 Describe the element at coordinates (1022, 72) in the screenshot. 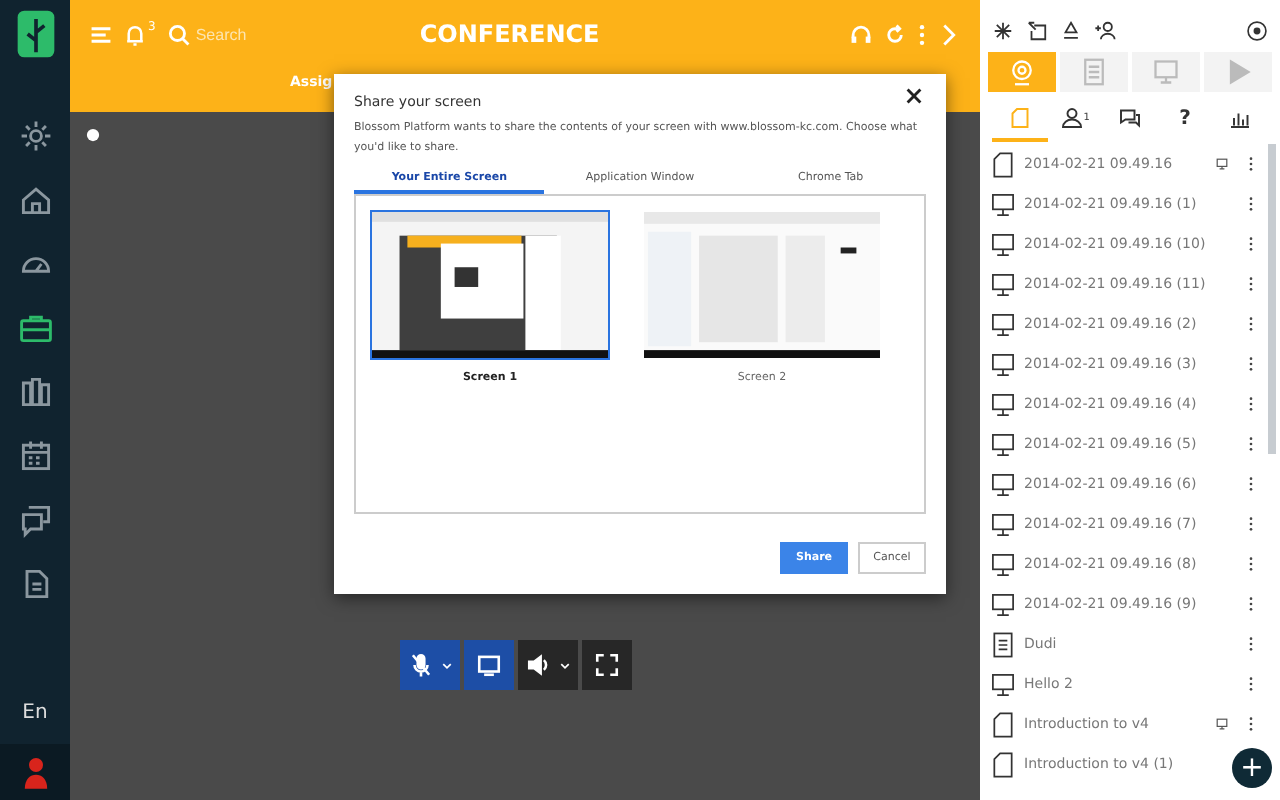

I see `webcam-icon` at that location.